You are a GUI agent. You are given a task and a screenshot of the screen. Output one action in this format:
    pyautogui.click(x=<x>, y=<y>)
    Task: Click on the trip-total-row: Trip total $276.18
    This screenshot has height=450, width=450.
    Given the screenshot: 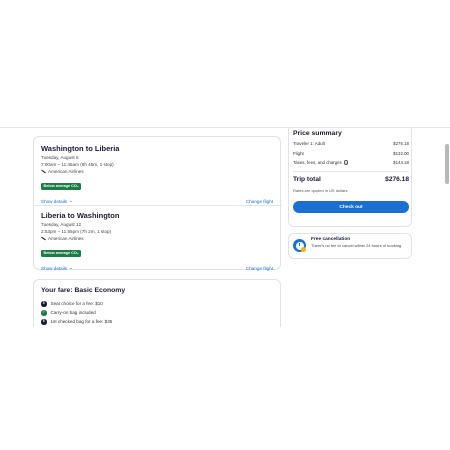 What is the action you would take?
    pyautogui.click(x=351, y=179)
    